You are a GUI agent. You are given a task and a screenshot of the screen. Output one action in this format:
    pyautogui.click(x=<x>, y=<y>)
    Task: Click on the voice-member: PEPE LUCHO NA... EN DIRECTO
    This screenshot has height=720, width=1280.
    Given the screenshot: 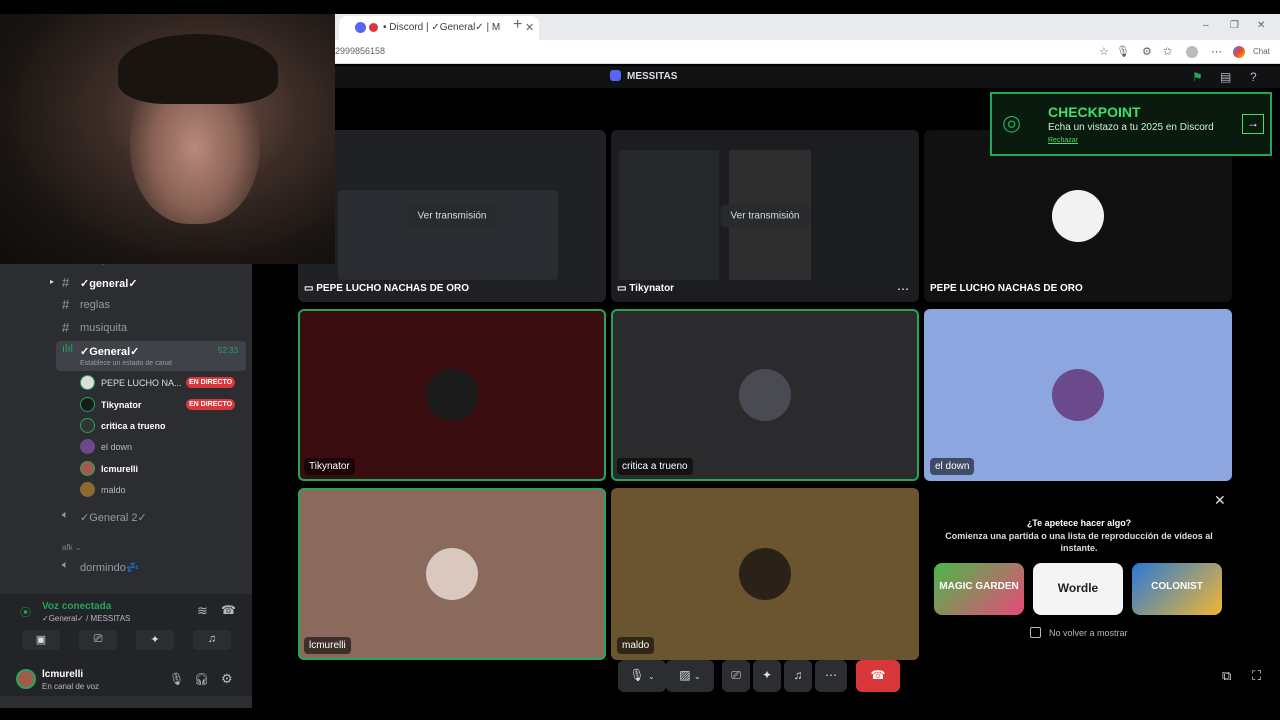 What is the action you would take?
    pyautogui.click(x=165, y=383)
    